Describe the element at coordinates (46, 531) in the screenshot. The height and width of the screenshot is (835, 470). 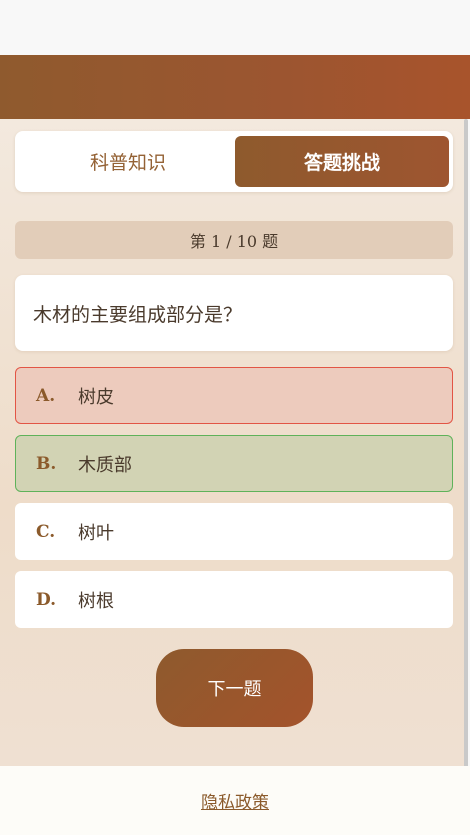
I see `option-letter: C.` at that location.